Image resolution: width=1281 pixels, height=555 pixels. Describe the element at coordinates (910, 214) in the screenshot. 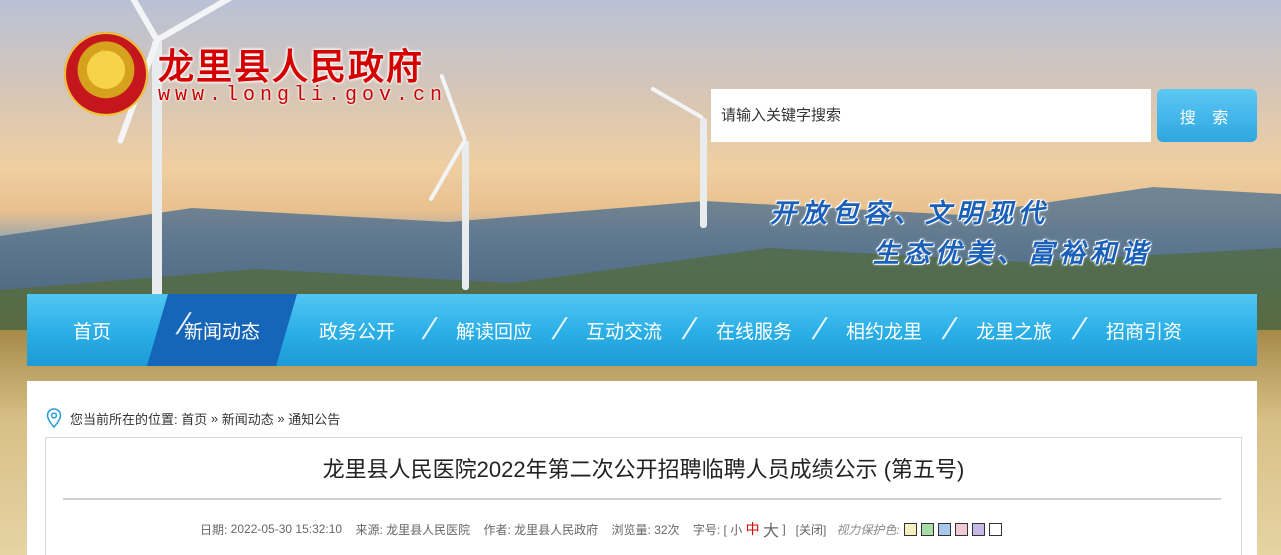

I see `slogan-line-1: 开放包容、文明现代` at that location.